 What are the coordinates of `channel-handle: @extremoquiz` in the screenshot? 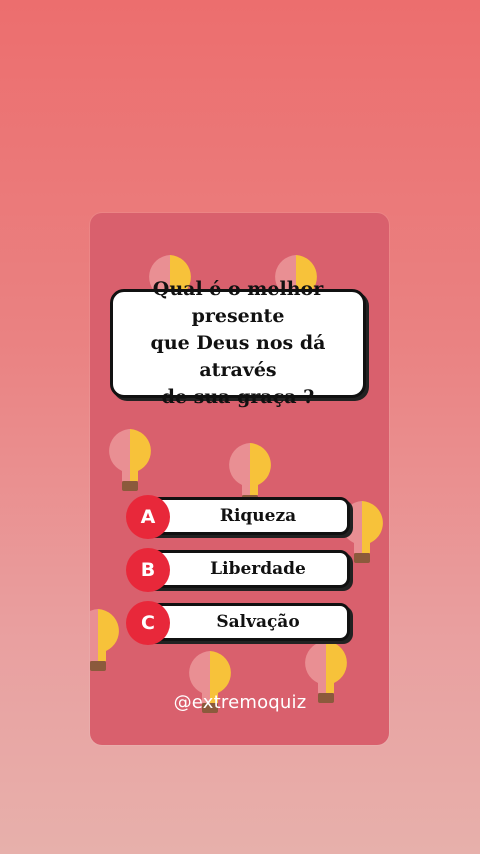 It's located at (240, 702).